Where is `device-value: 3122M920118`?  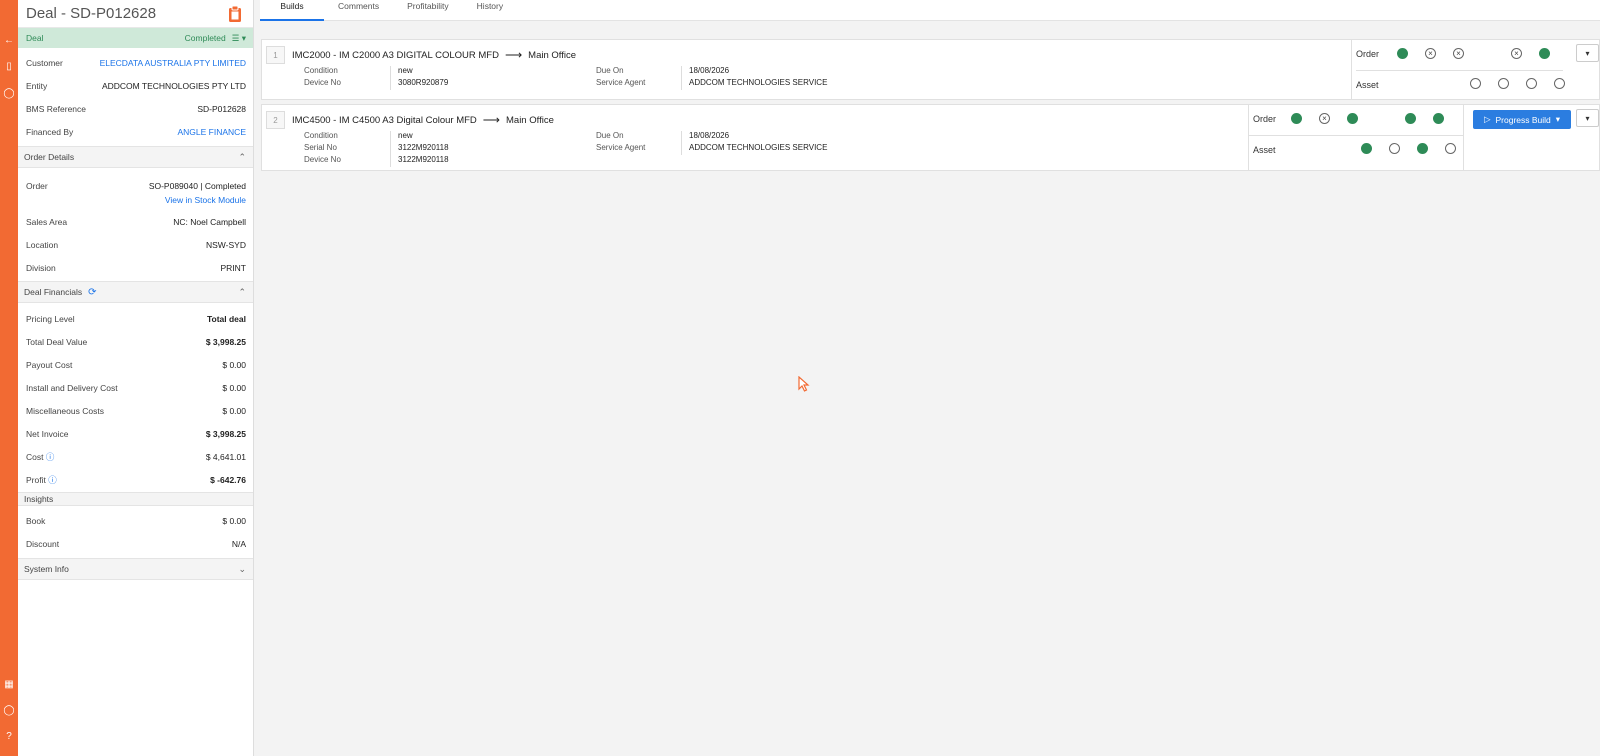 device-value: 3122M920118 is located at coordinates (423, 159).